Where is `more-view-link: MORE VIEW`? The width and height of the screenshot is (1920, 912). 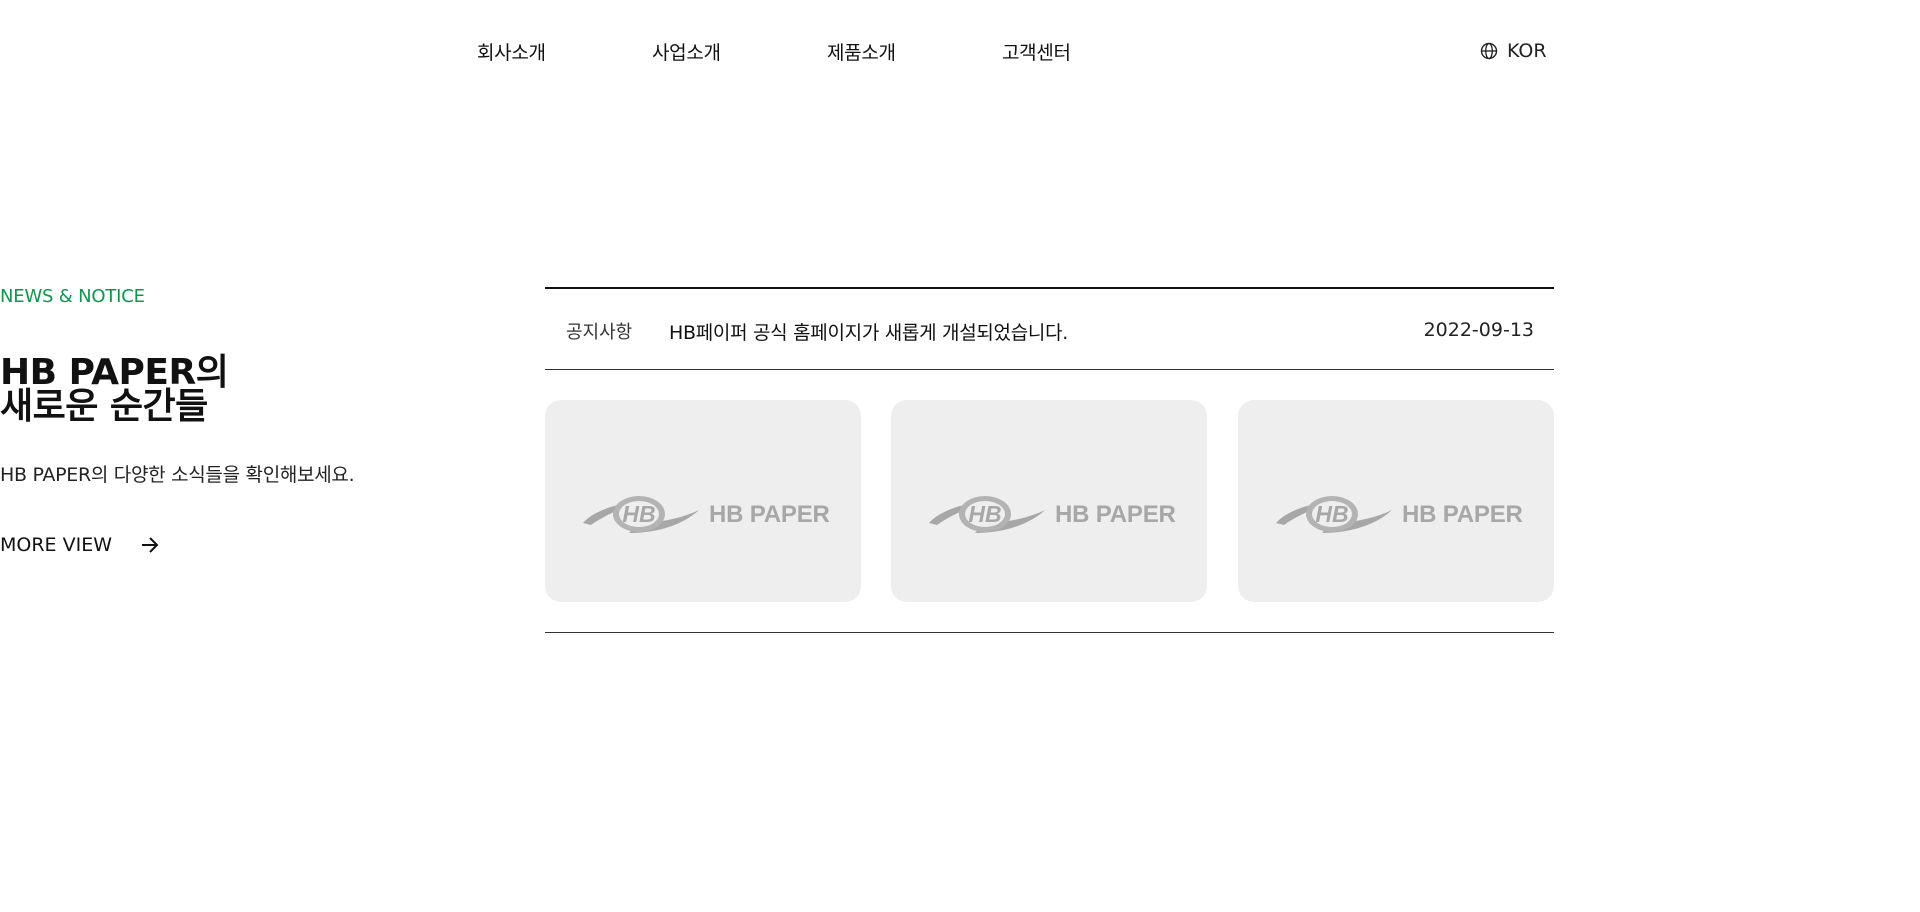
more-view-link: MORE VIEW is located at coordinates (80, 545).